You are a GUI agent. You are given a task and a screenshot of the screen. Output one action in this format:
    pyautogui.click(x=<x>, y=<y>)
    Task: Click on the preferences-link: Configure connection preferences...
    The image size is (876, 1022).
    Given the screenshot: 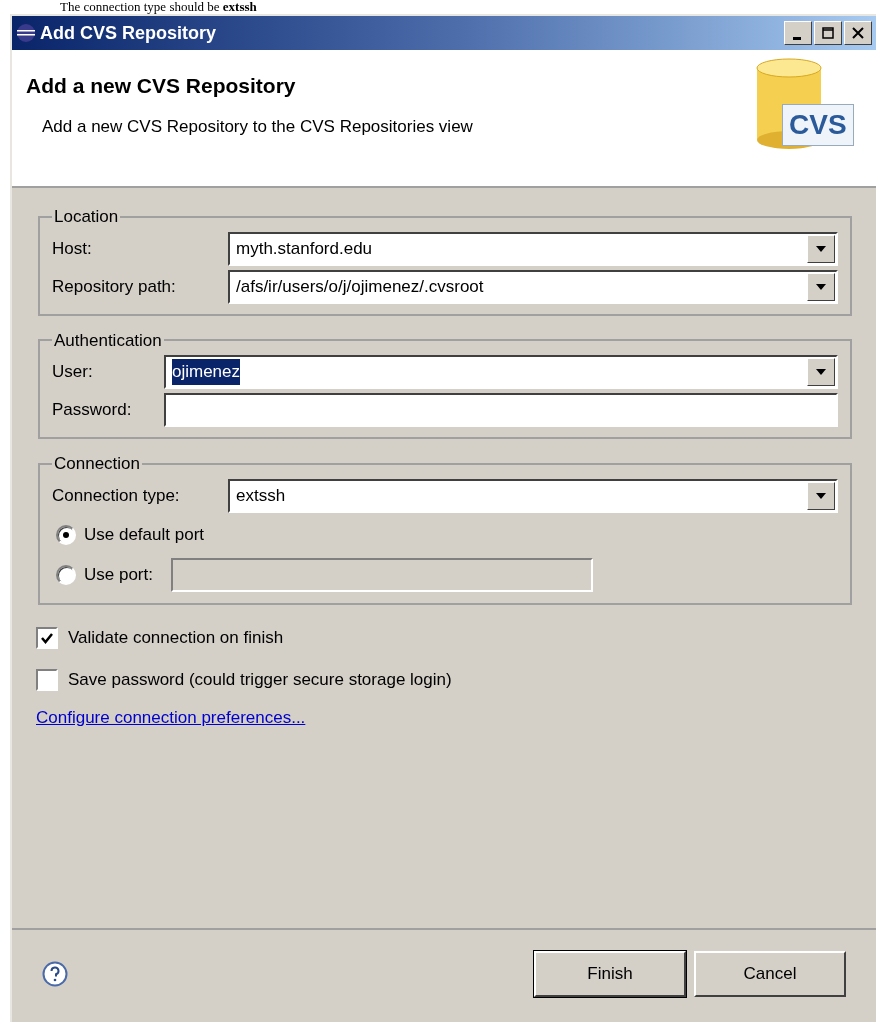 What is the action you would take?
    pyautogui.click(x=171, y=717)
    